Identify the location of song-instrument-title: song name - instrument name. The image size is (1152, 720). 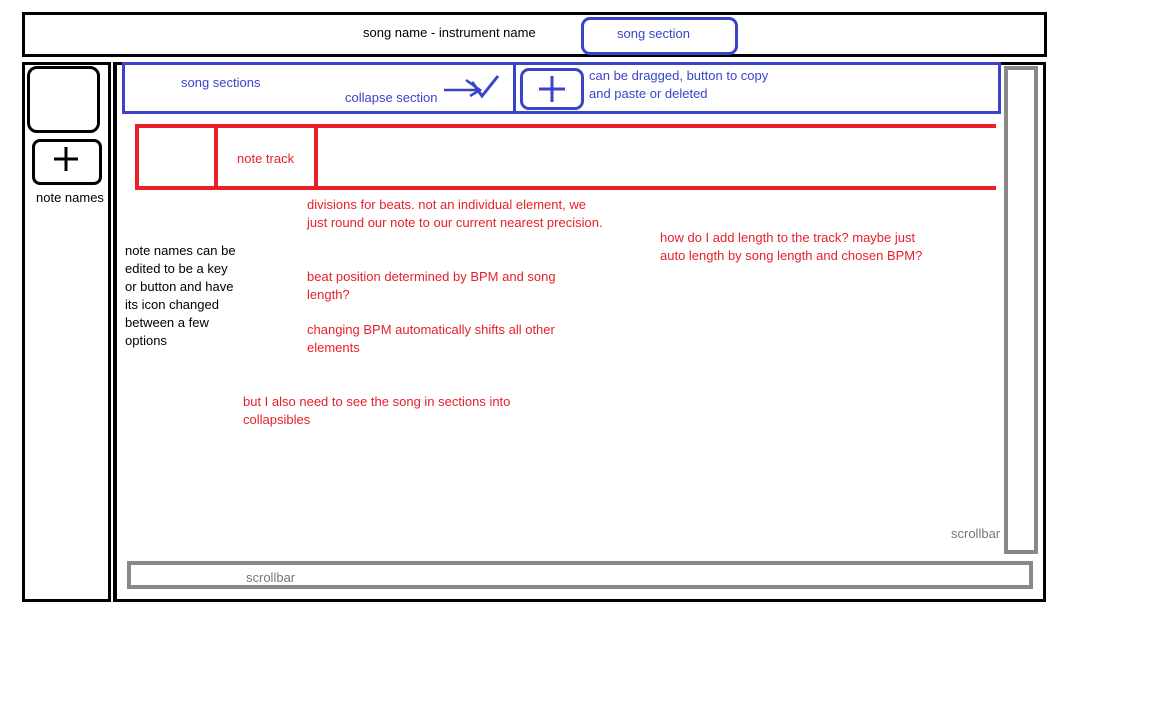
(449, 32).